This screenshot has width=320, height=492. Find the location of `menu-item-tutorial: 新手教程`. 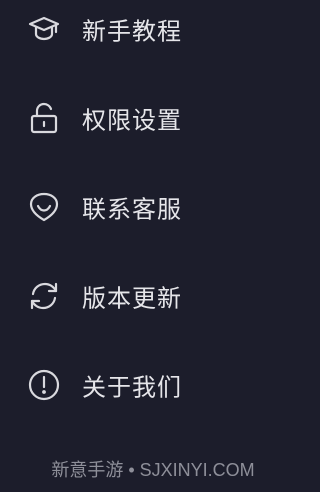

menu-item-tutorial: 新手教程 is located at coordinates (153, 29).